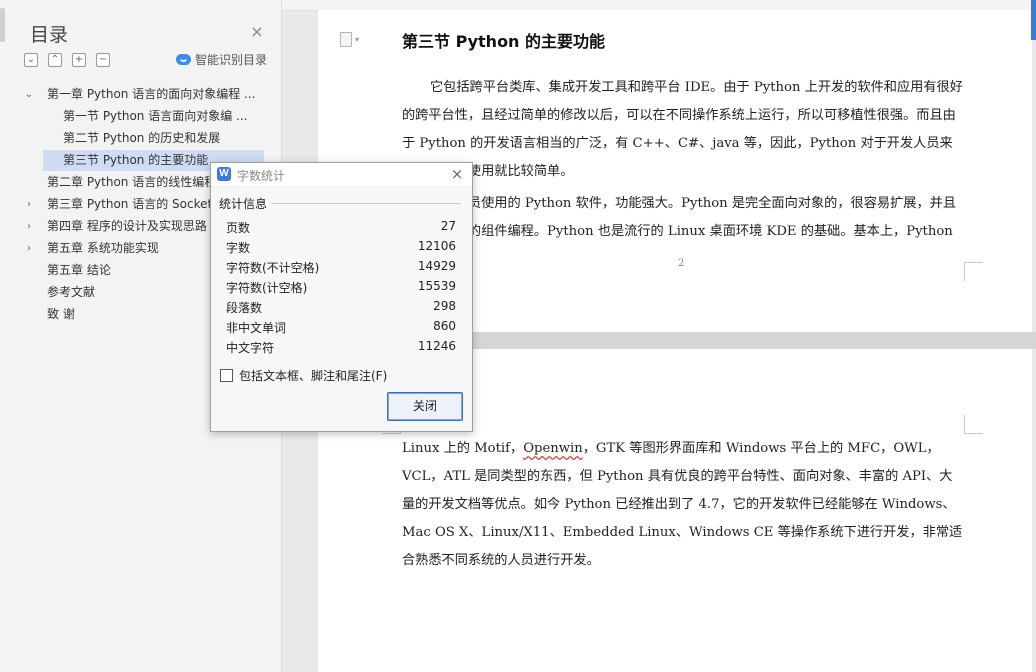 This screenshot has height=672, width=1036. Describe the element at coordinates (341, 307) in the screenshot. I see `stat-row-paragraphs: 段落数 298` at that location.